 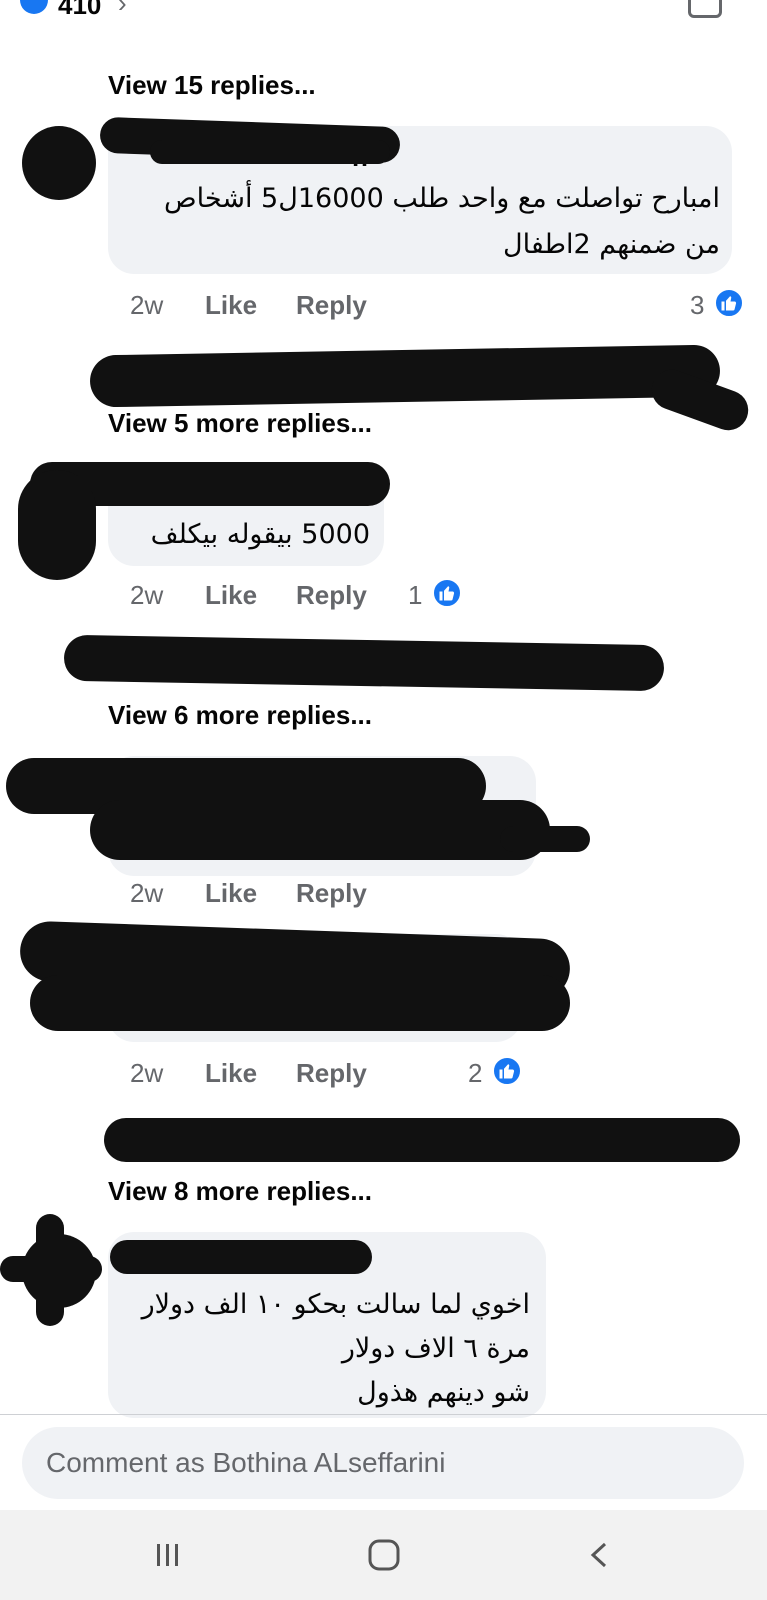 I want to click on comment-text: اخوي لما سالت بحكو ١٠ الف دولار, so click(x=335, y=1304).